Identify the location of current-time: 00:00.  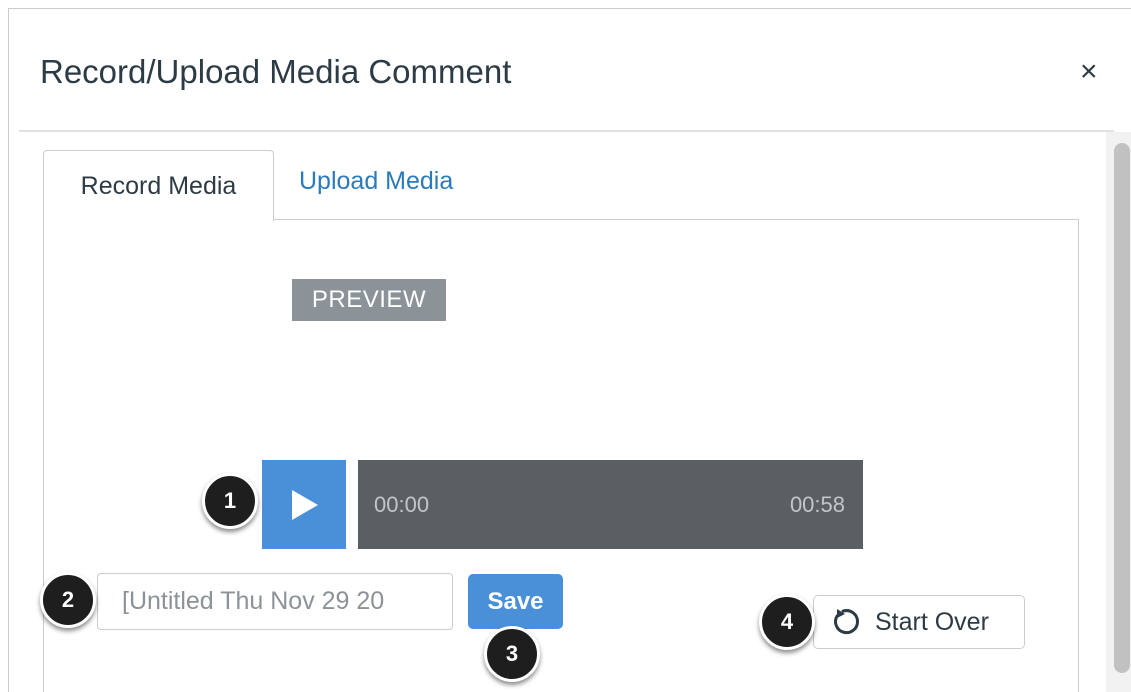
(402, 504).